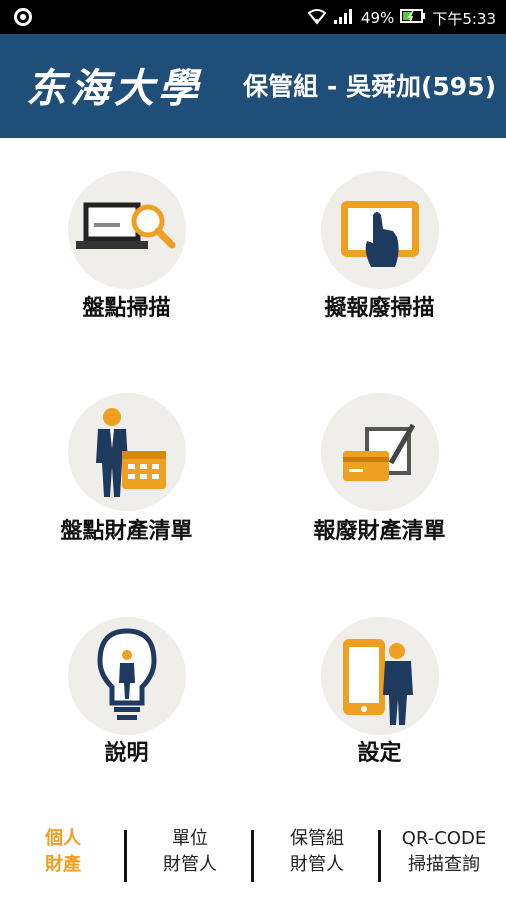 Image resolution: width=506 pixels, height=900 pixels. I want to click on menu-scrap-list: 報廢財產清單, so click(379, 465).